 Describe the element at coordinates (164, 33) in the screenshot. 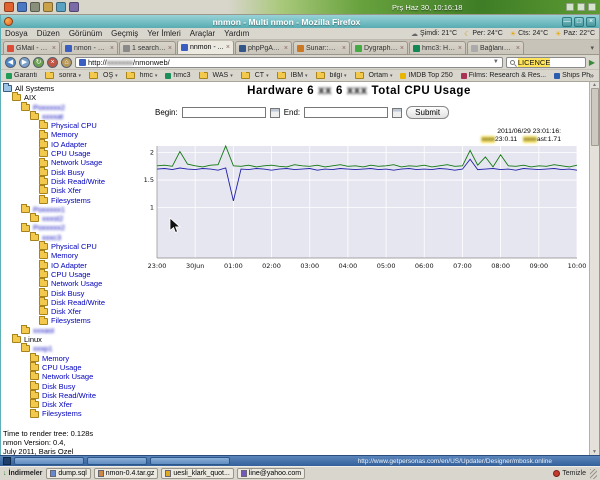

I see `menubar-item: Yer İmleri` at that location.